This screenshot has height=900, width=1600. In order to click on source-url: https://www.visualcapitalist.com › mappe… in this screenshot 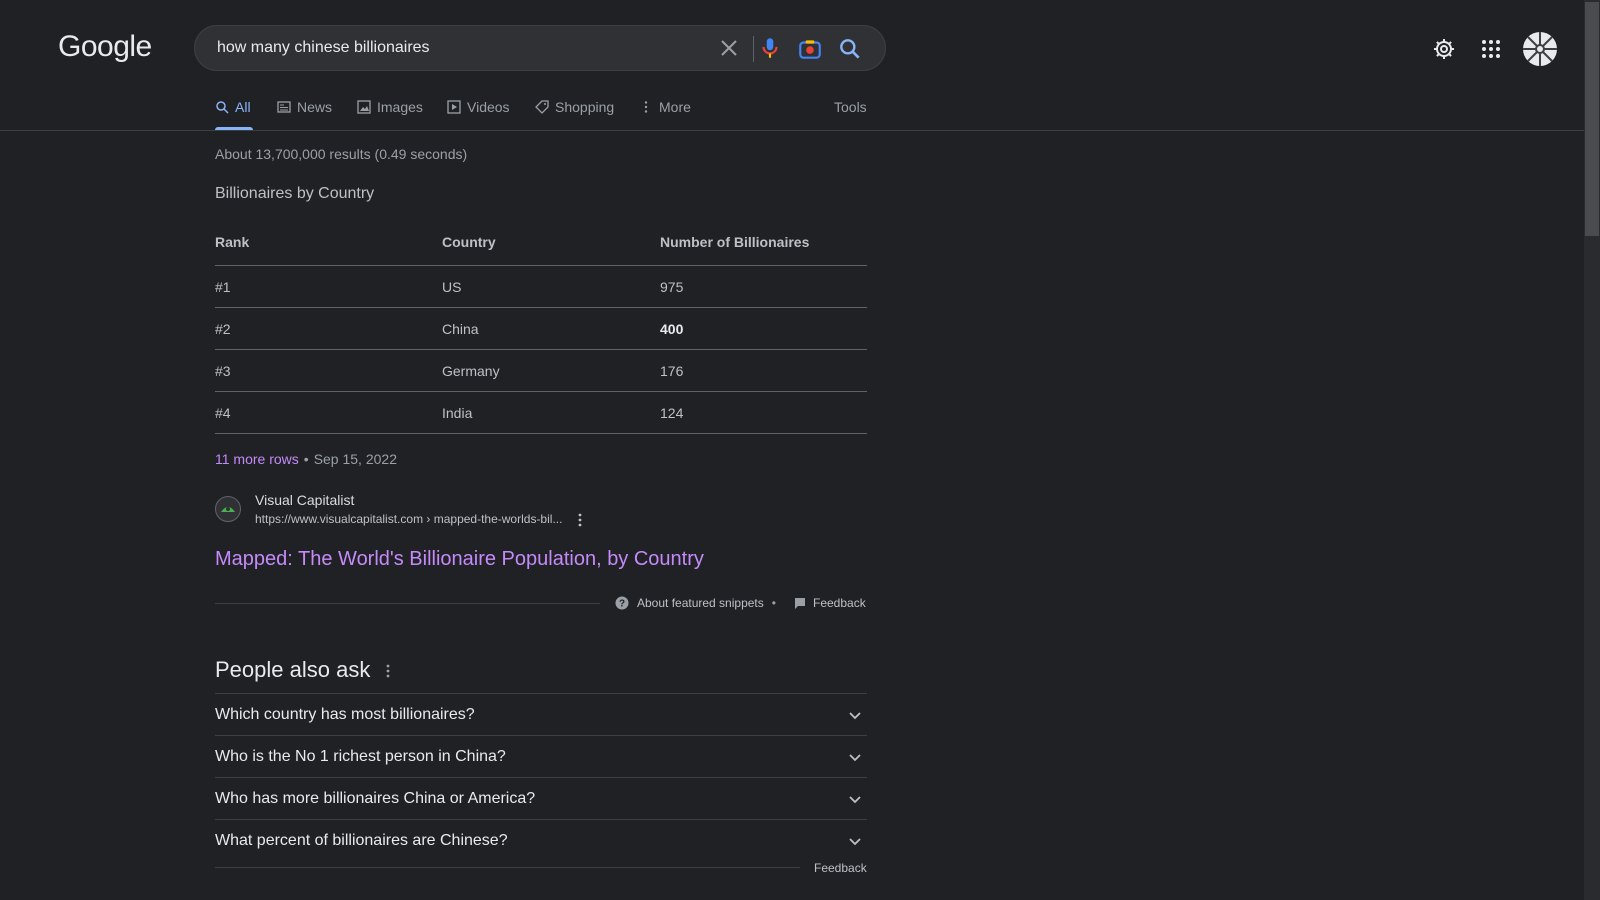, I will do `click(408, 519)`.